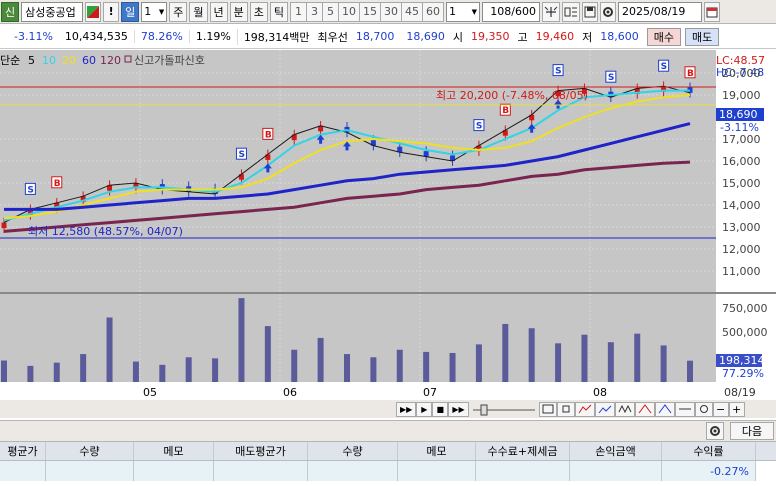  What do you see at coordinates (348, 11) in the screenshot?
I see `minute-button-10: 10` at bounding box center [348, 11].